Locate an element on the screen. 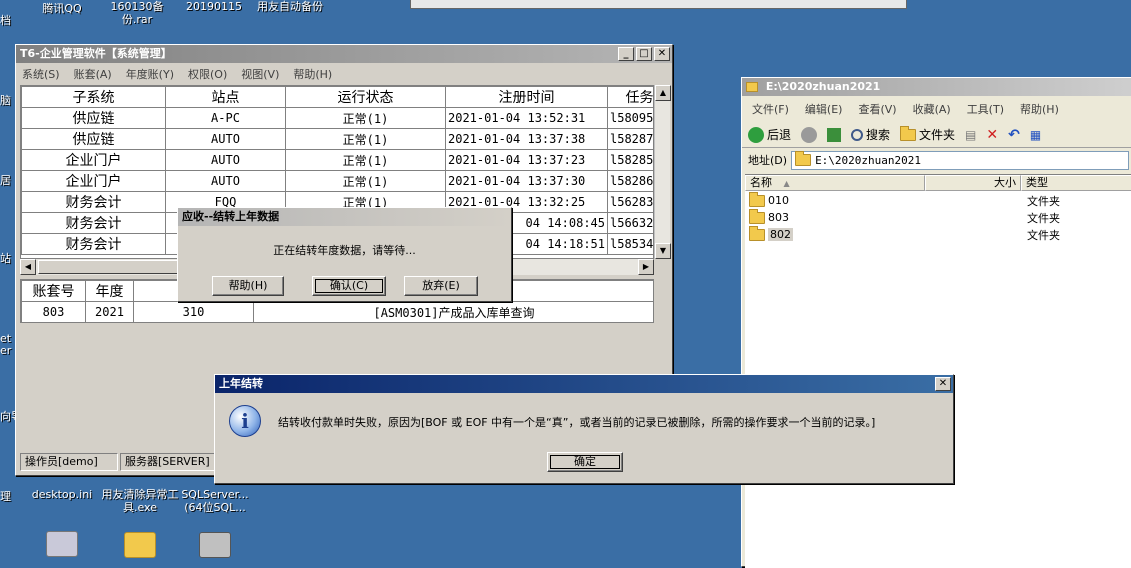  cell-task: l58534 is located at coordinates (630, 244).